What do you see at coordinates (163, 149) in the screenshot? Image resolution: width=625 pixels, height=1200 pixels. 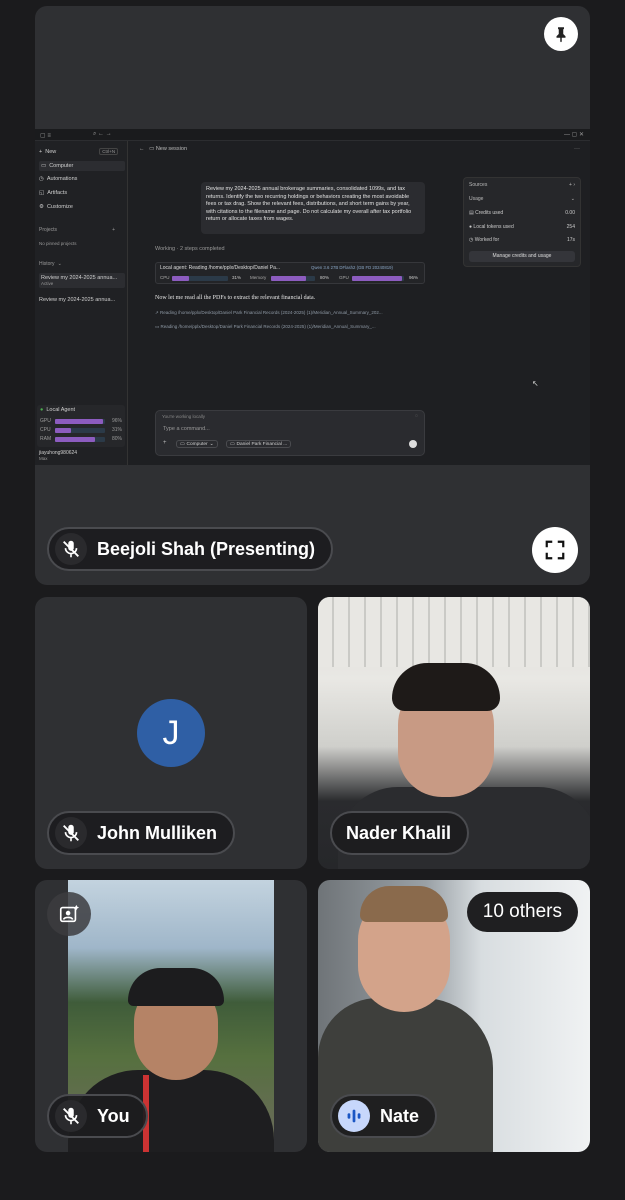 I see `session-header: ← ▭ New session` at bounding box center [163, 149].